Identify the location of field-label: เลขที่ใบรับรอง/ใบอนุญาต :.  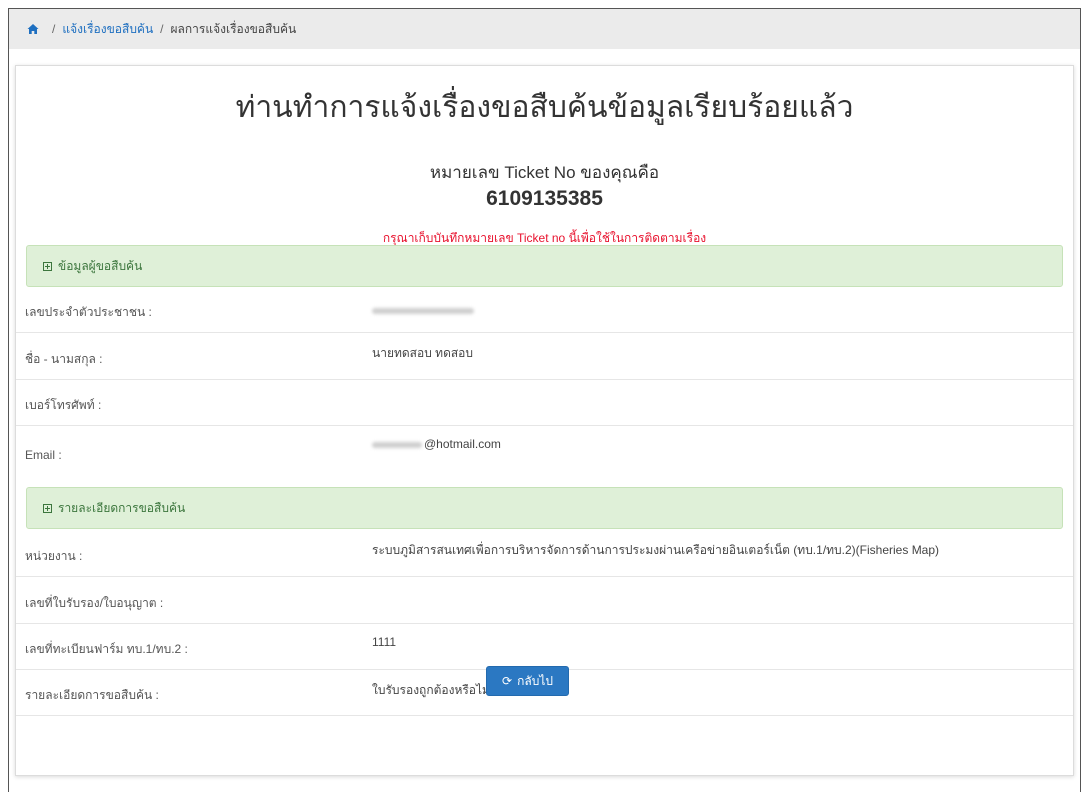
(94, 603).